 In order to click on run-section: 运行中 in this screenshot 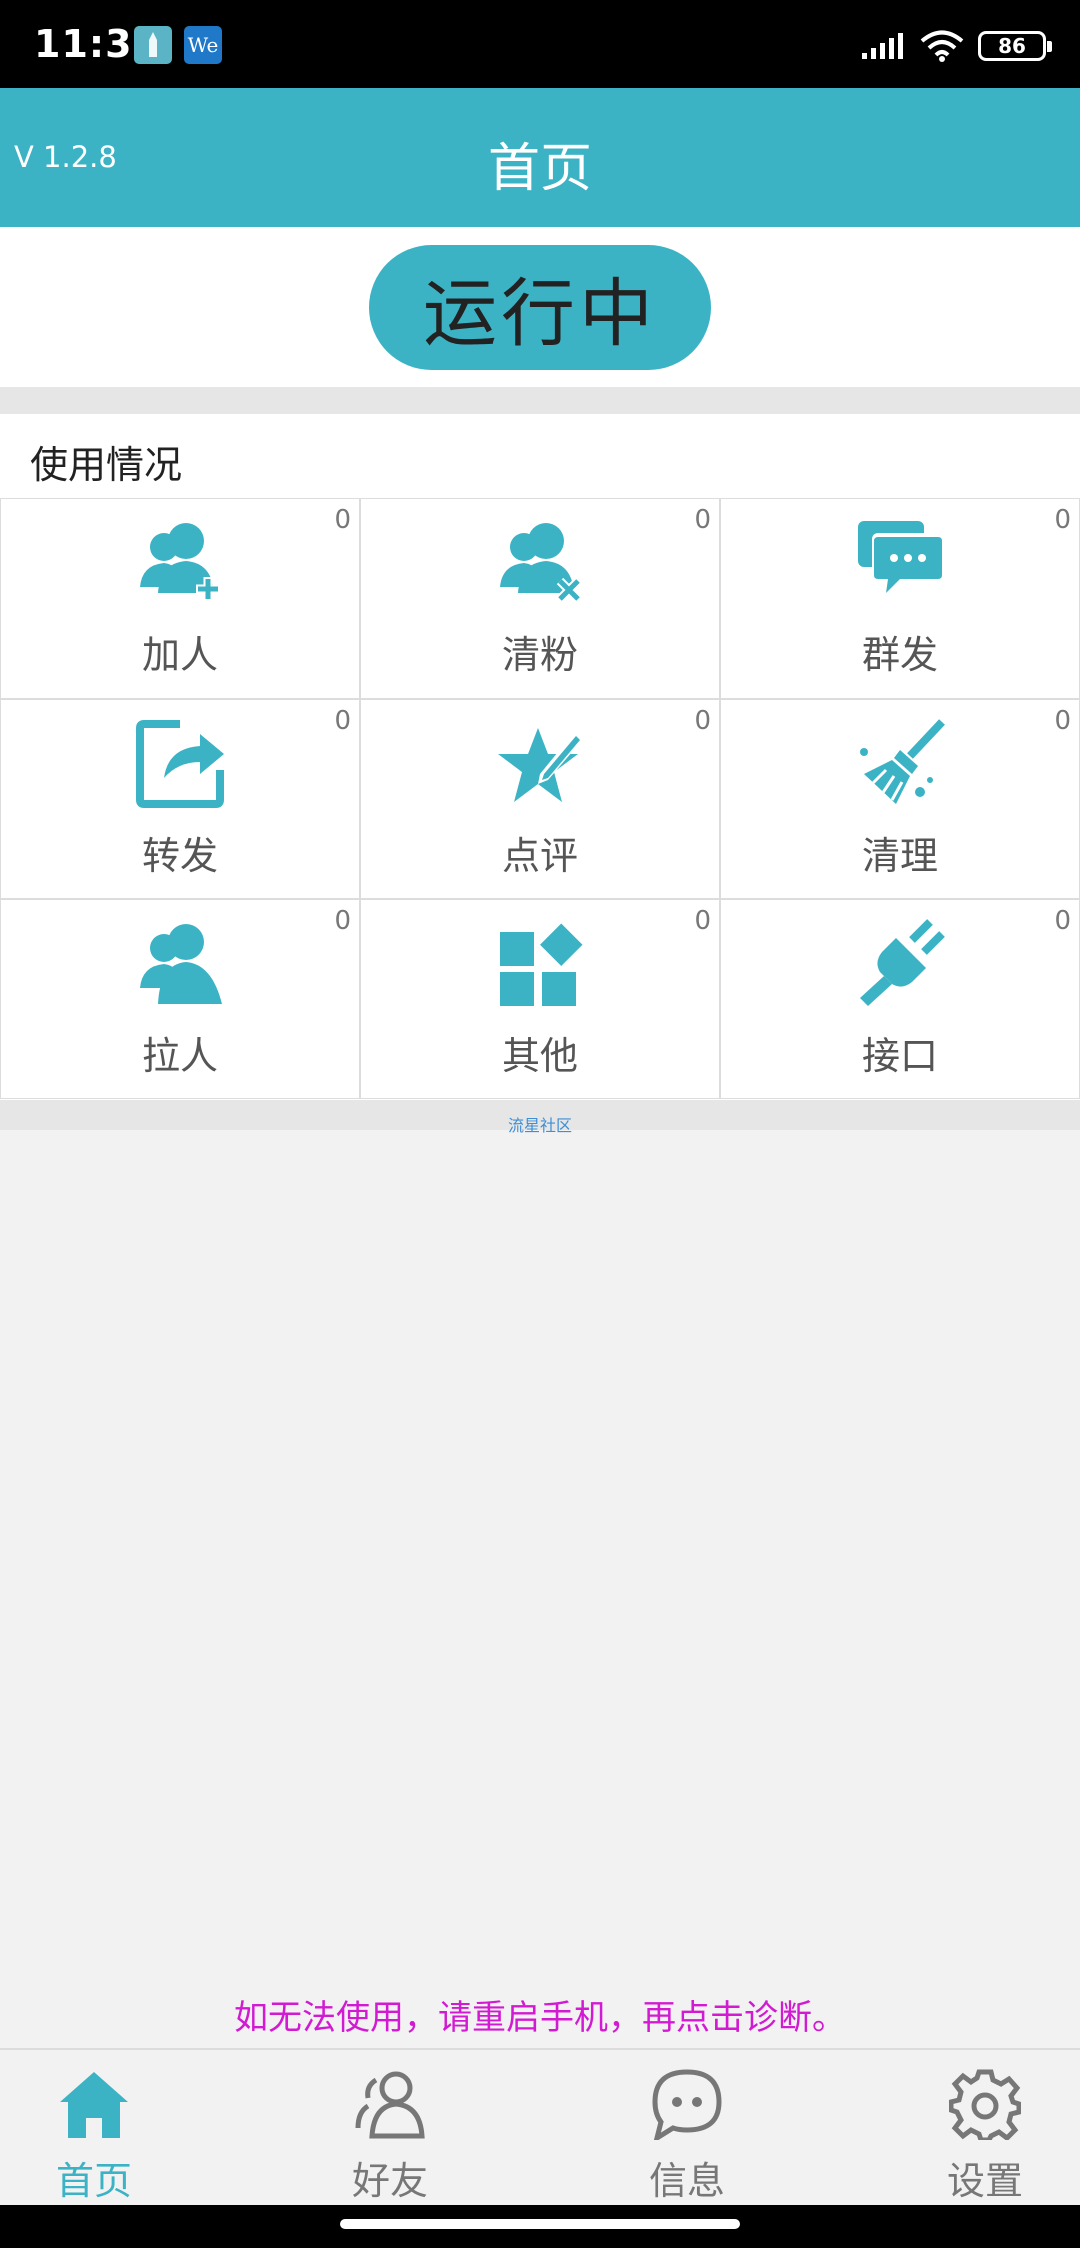, I will do `click(540, 307)`.